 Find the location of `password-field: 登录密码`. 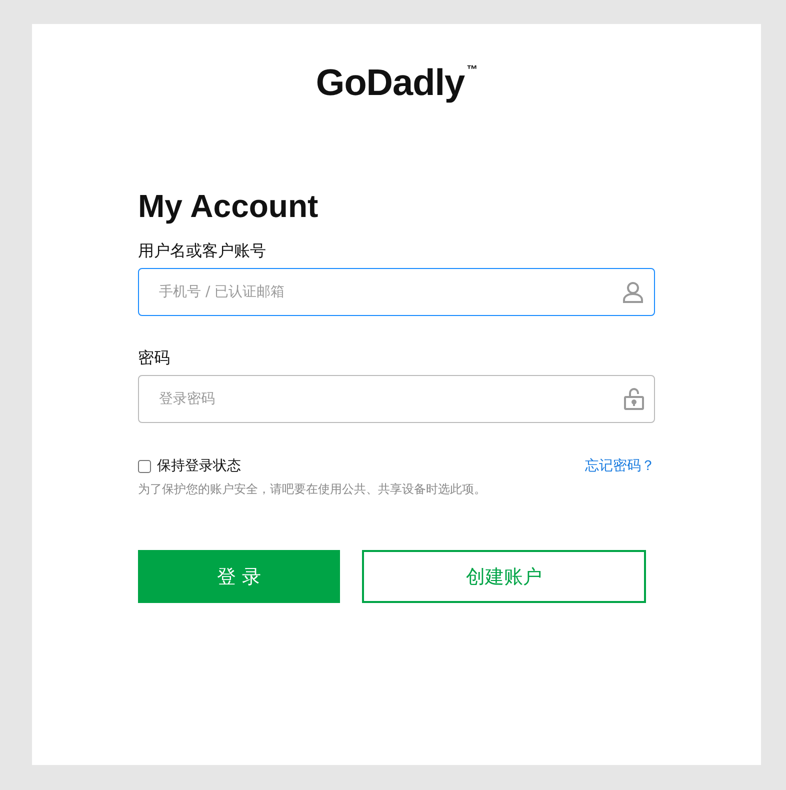

password-field: 登录密码 is located at coordinates (396, 399).